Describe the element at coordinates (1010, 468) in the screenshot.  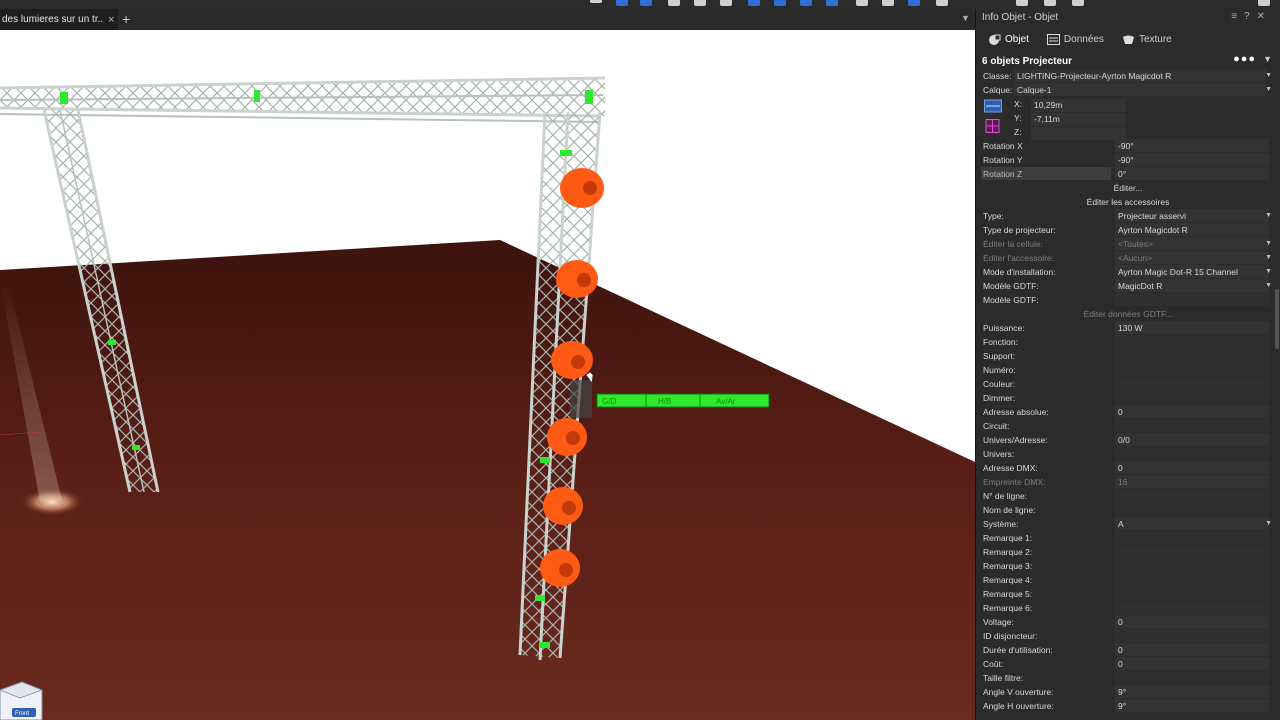
I see `adresse-dmx-label: Adresse DMX:` at that location.